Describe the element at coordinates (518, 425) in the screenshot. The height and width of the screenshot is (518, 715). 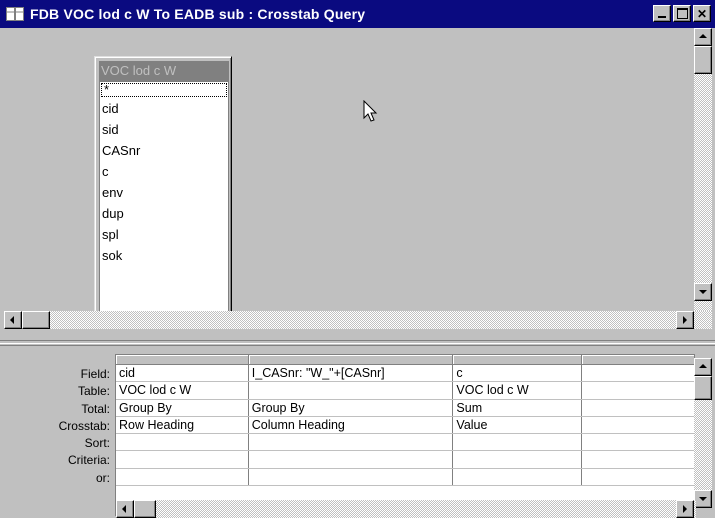
I see `grid-cell: Value` at that location.